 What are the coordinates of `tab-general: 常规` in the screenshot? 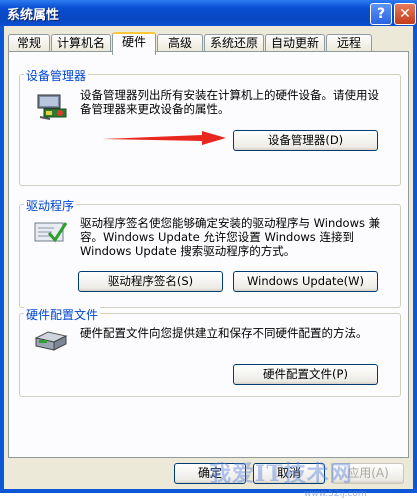 It's located at (29, 43).